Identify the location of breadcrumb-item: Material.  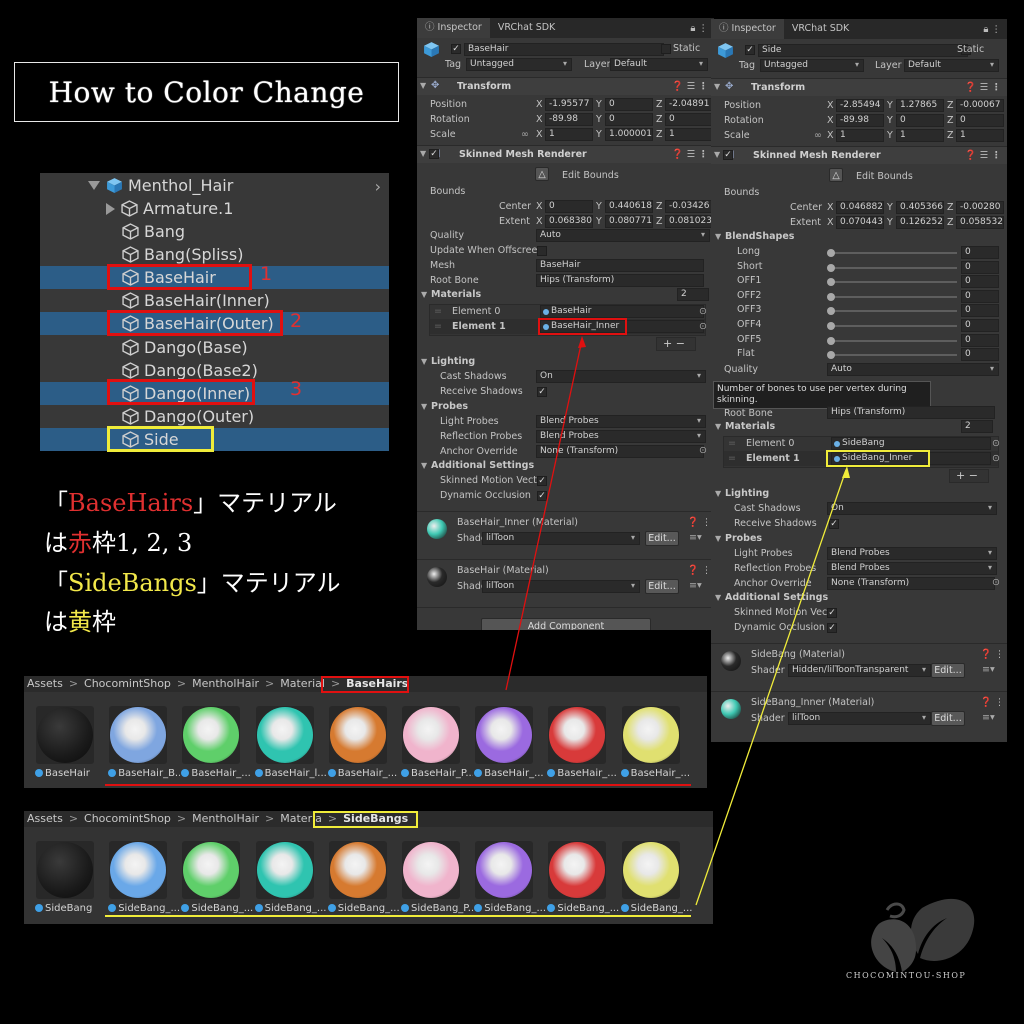
(302, 683).